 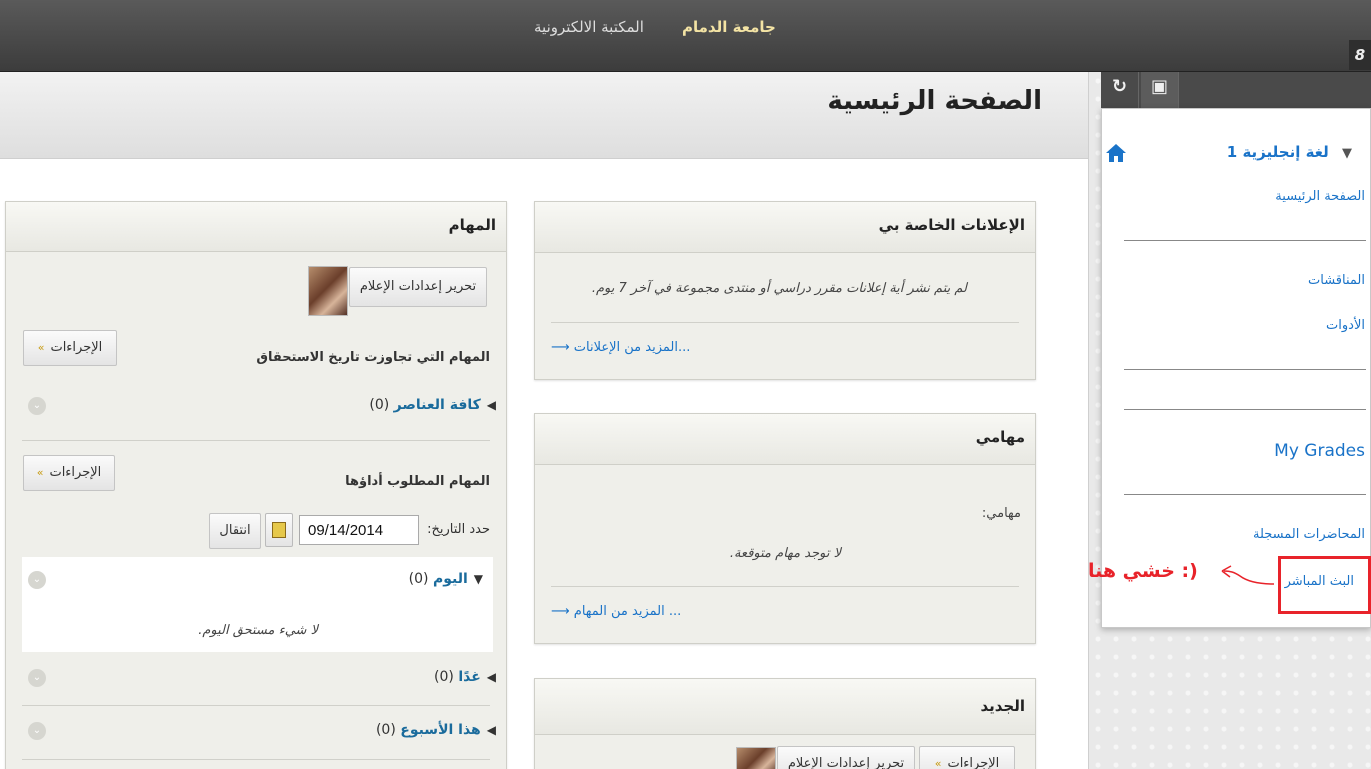 What do you see at coordinates (544, 115) in the screenshot?
I see `page-header: الصفحة الرئيسية` at bounding box center [544, 115].